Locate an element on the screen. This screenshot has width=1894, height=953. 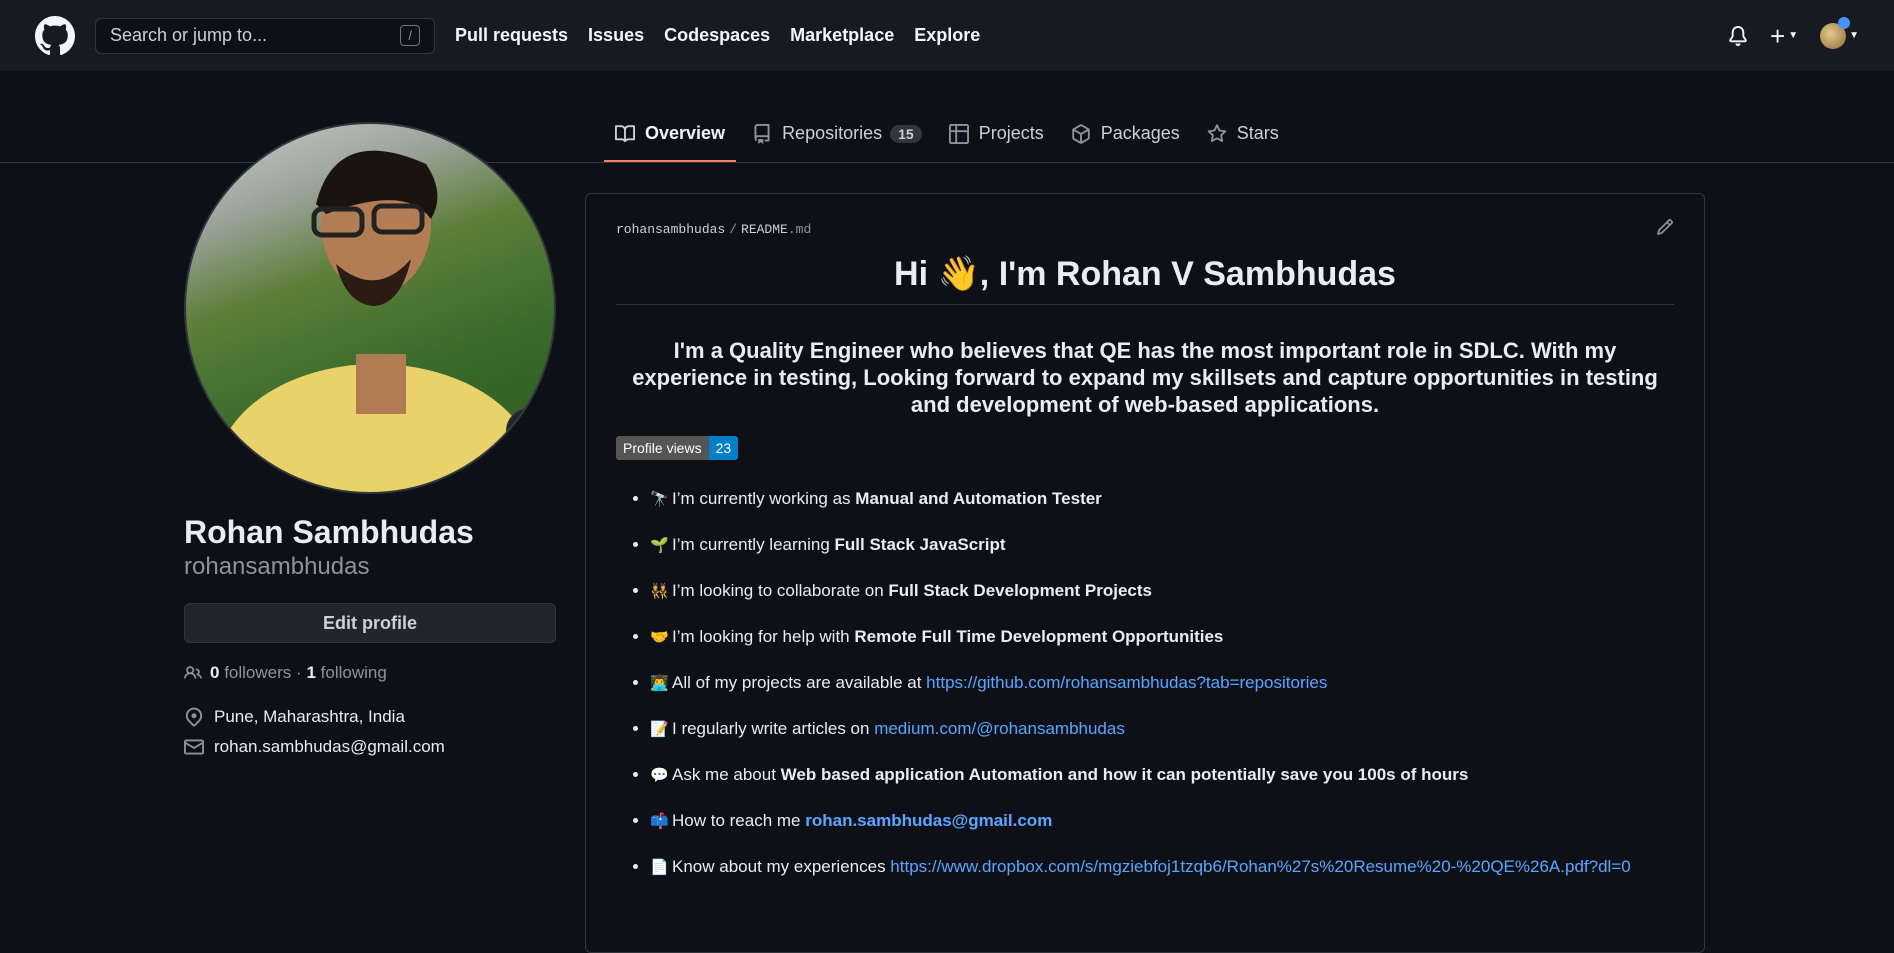
list-item-text: I’m looking for help with is located at coordinates (763, 636).